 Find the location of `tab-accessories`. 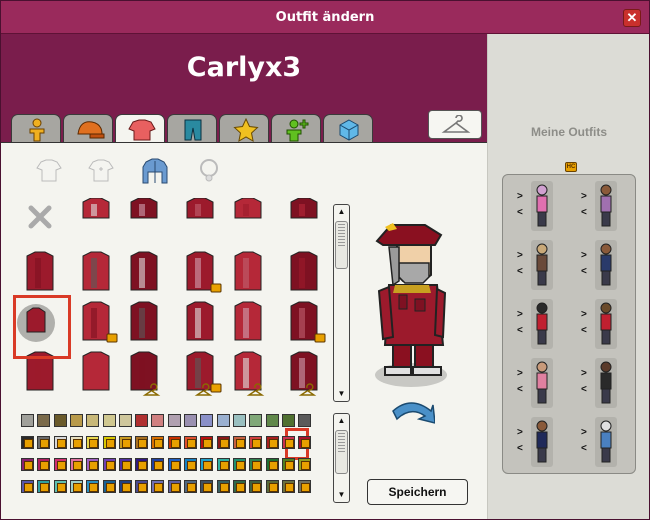

tab-accessories is located at coordinates (244, 128).